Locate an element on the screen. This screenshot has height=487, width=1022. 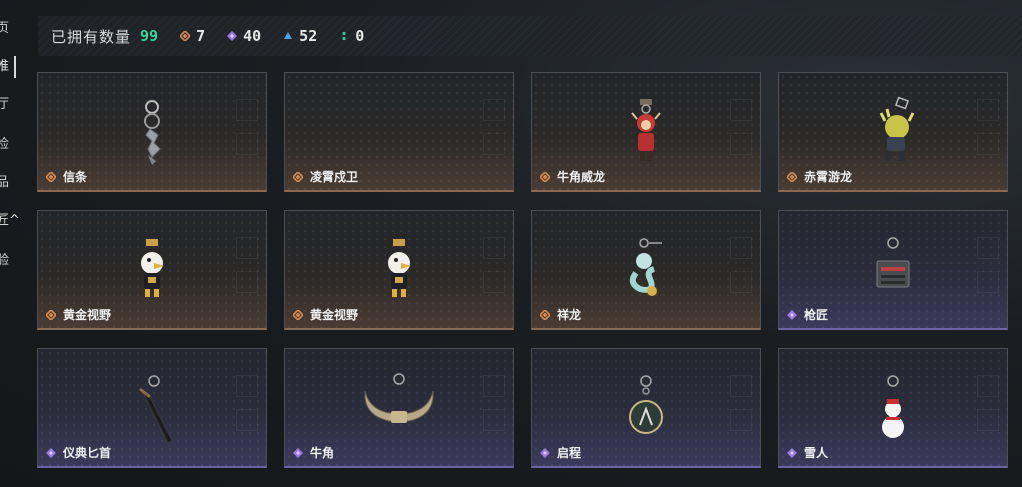
item-card: 祥龙 is located at coordinates (646, 270).